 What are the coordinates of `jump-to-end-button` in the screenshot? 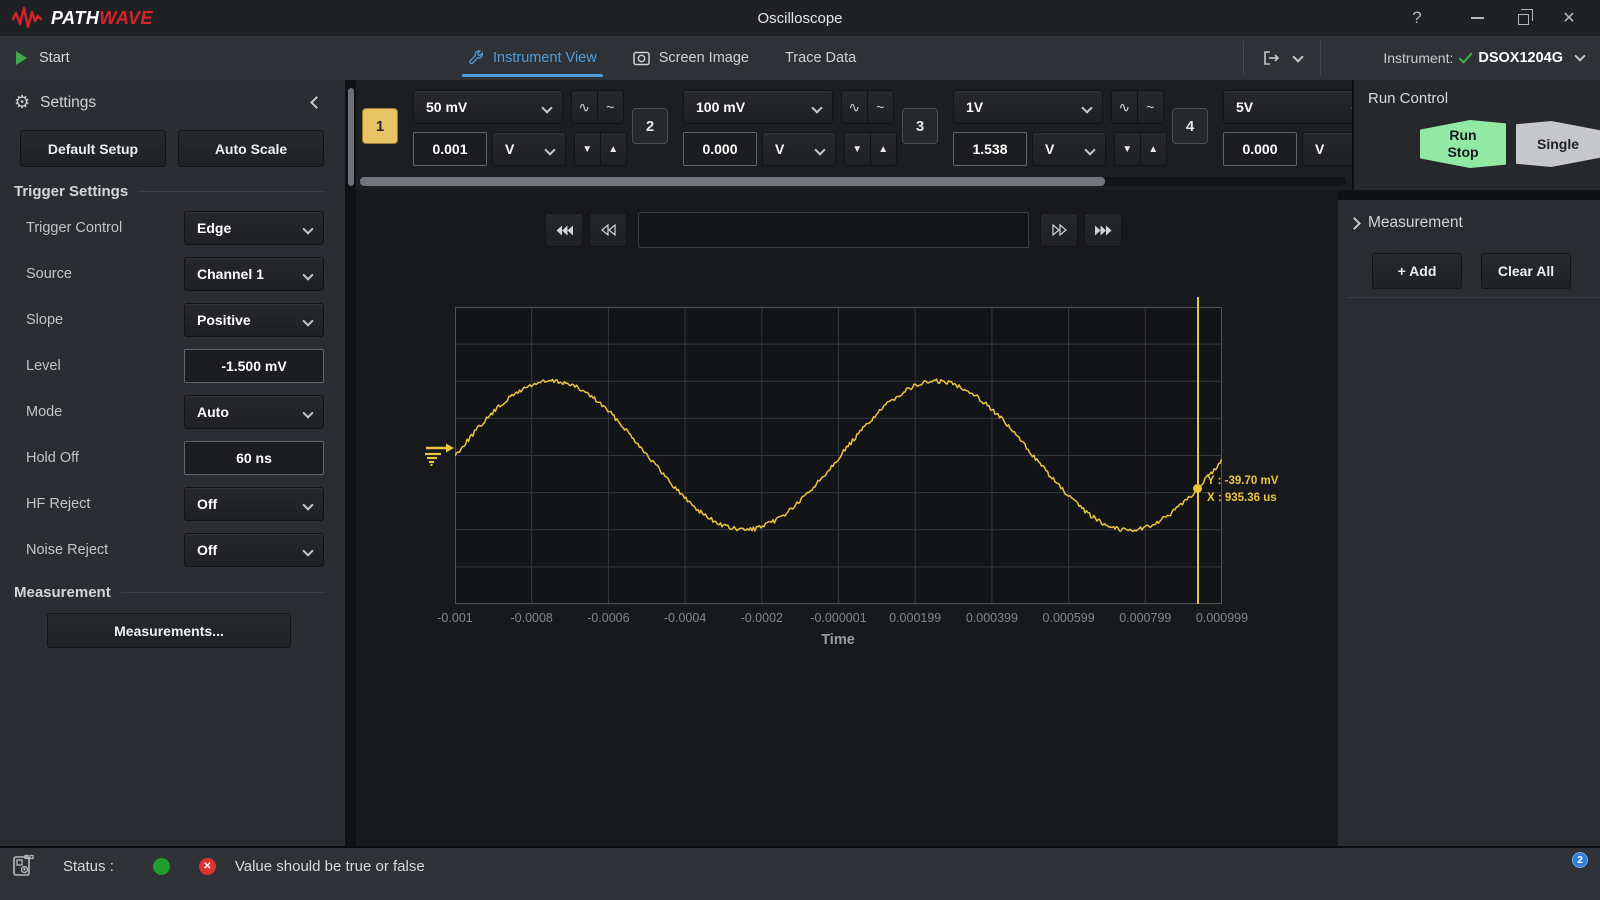 It's located at (1103, 230).